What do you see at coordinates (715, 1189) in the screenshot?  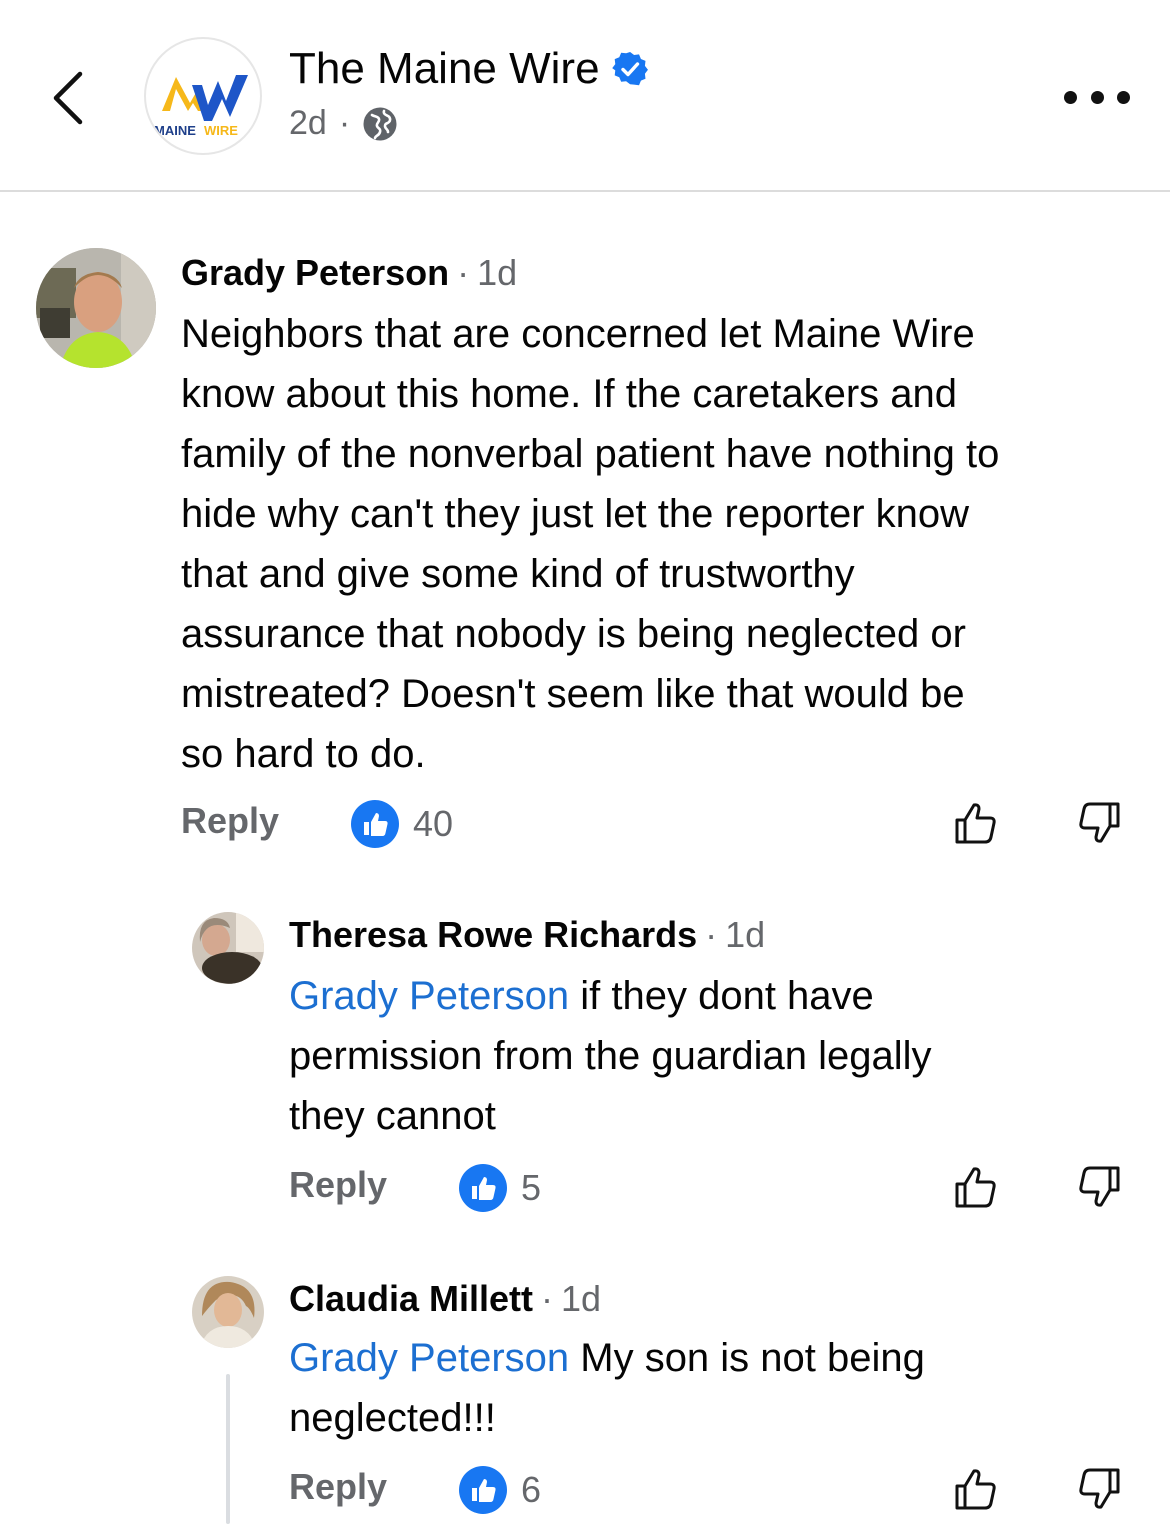 I see `comment-actions: Reply 5` at bounding box center [715, 1189].